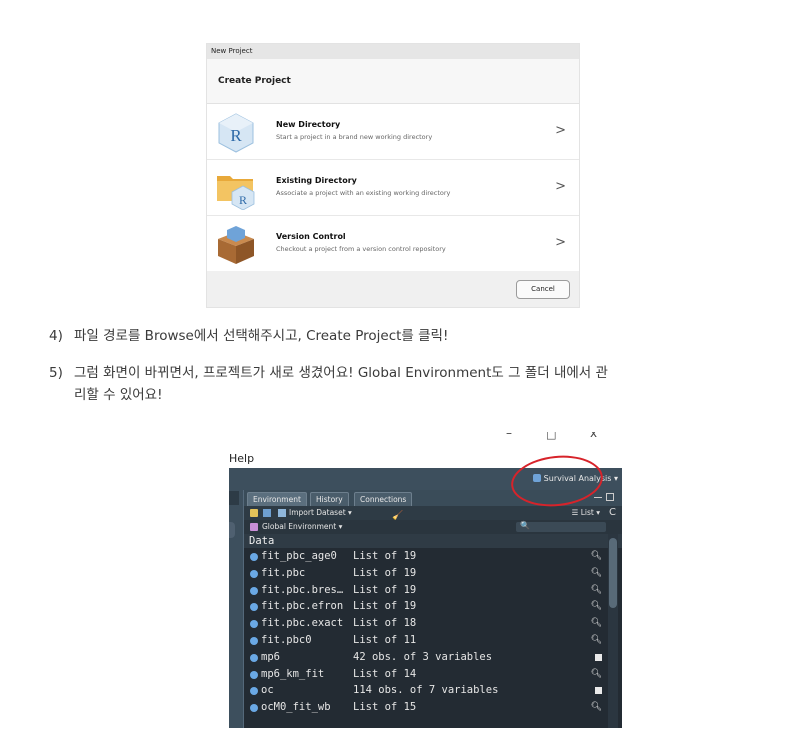 Image resolution: width=811 pixels, height=737 pixels. Describe the element at coordinates (385, 623) in the screenshot. I see `object-value: List of 18` at that location.